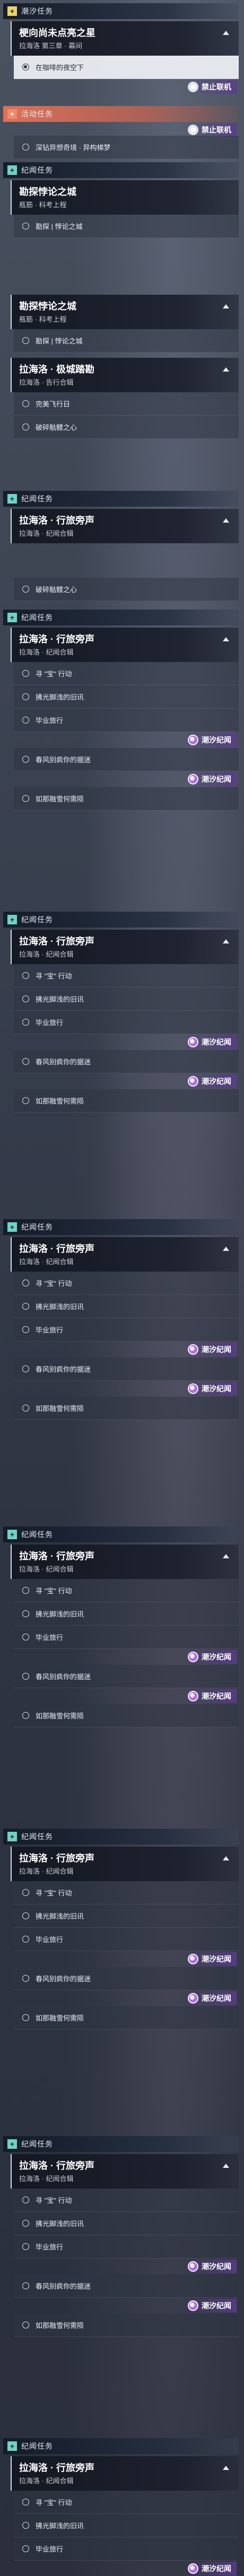 The height and width of the screenshot is (2576, 244). I want to click on city-quest-card: 拉海洛 · 极城踏勘 拉海洛 · 告行合辑, so click(125, 375).